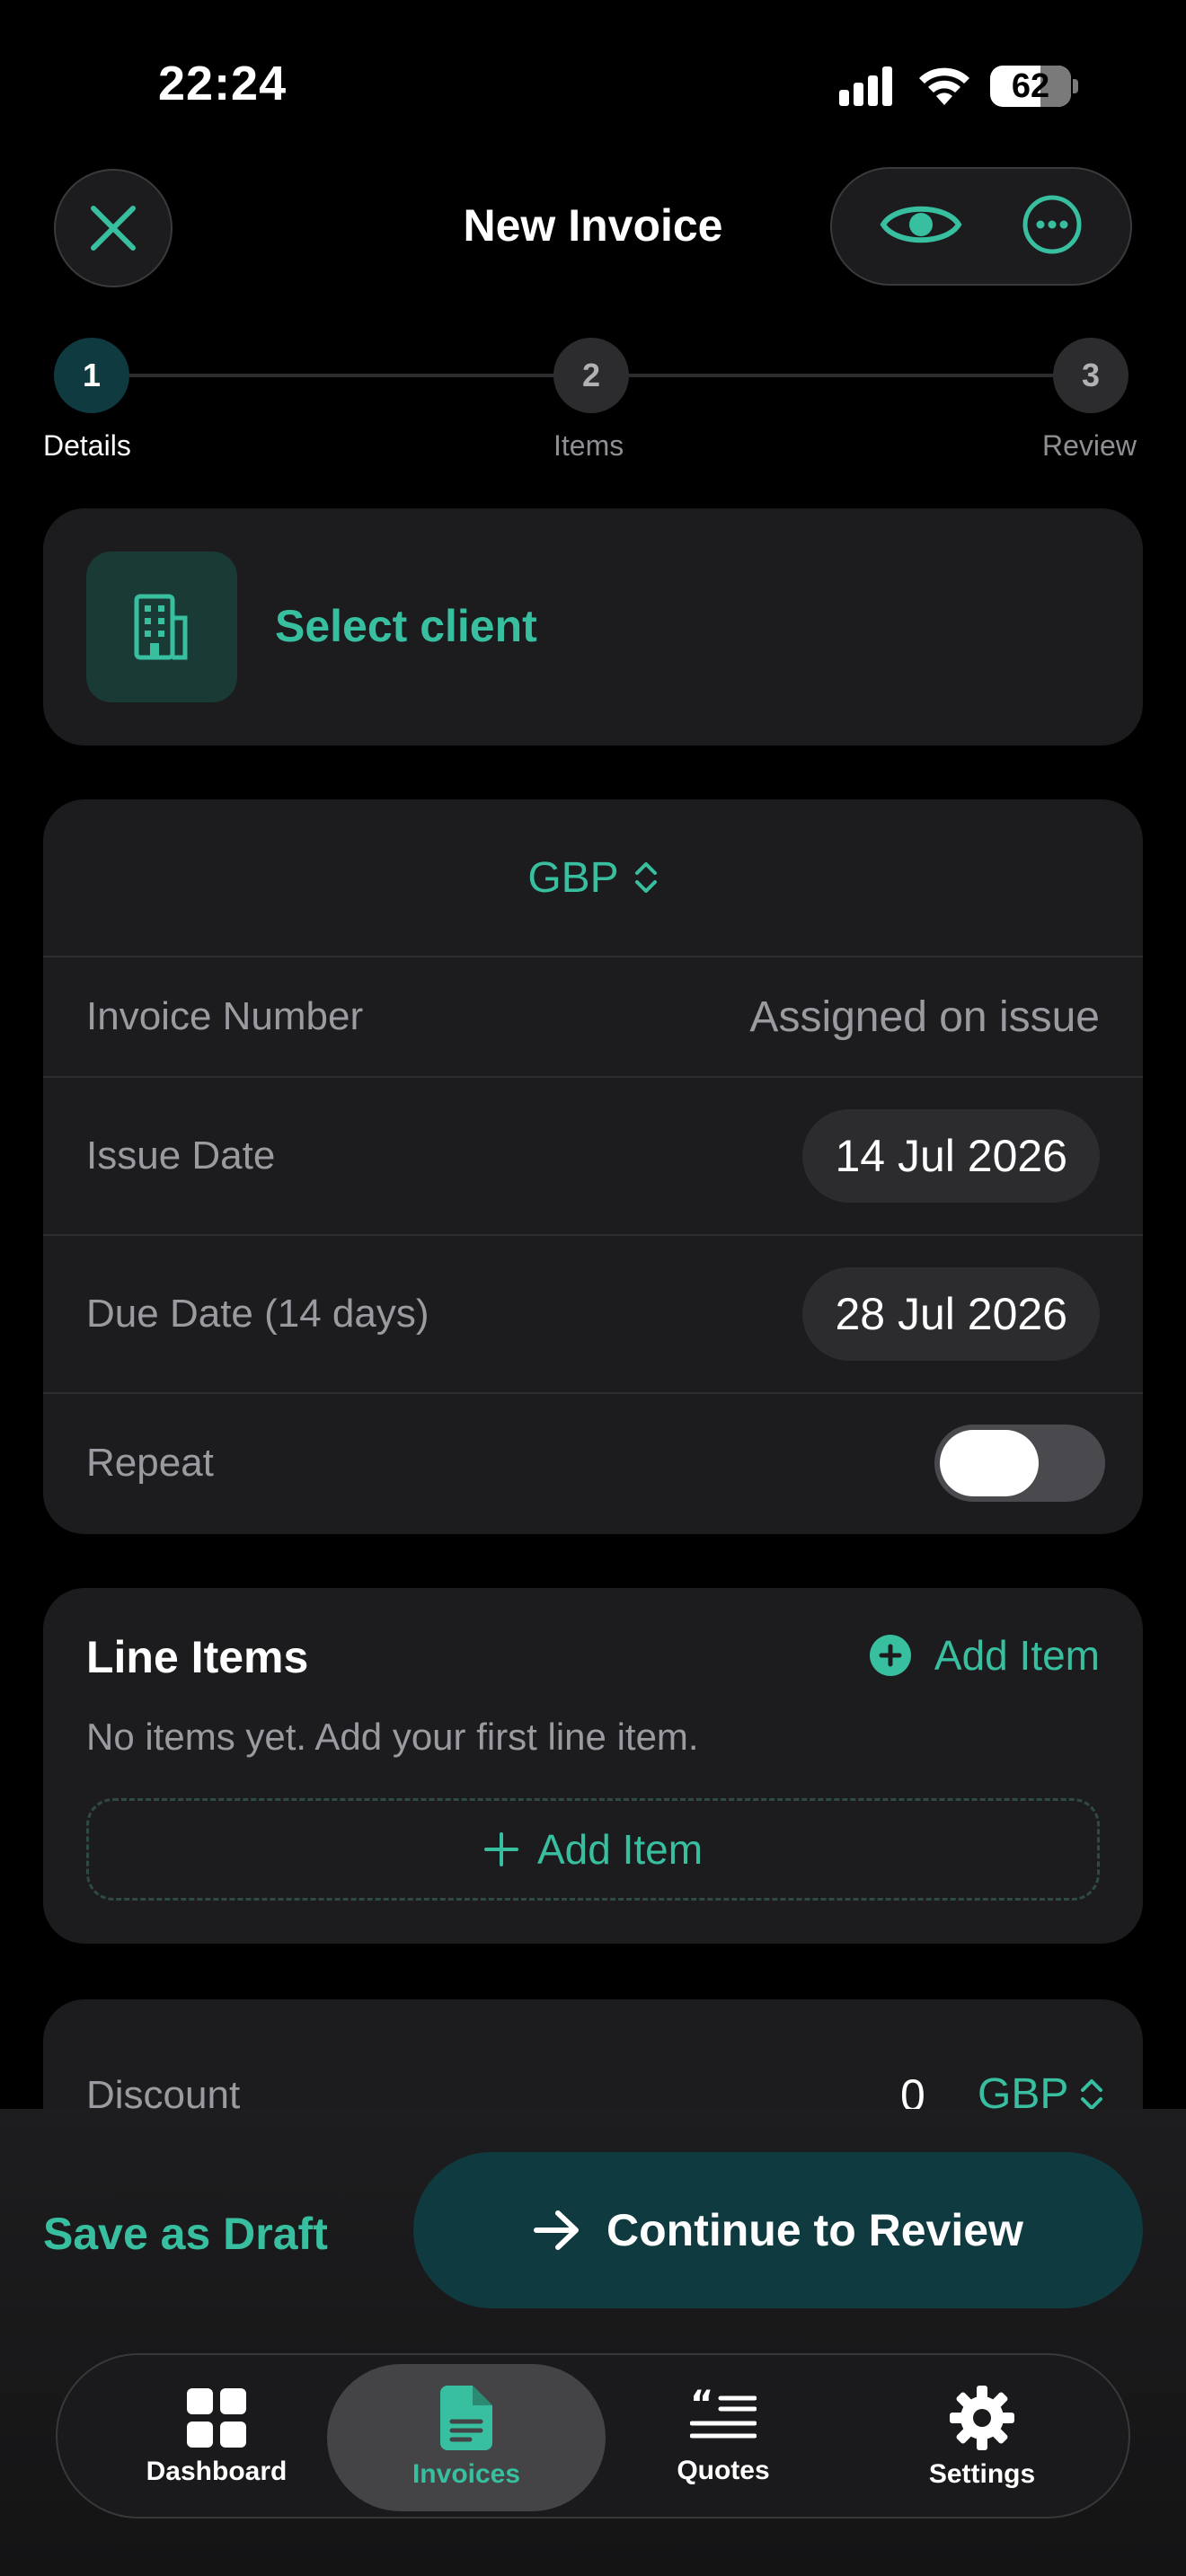  I want to click on tab-settings: Settings, so click(982, 2437).